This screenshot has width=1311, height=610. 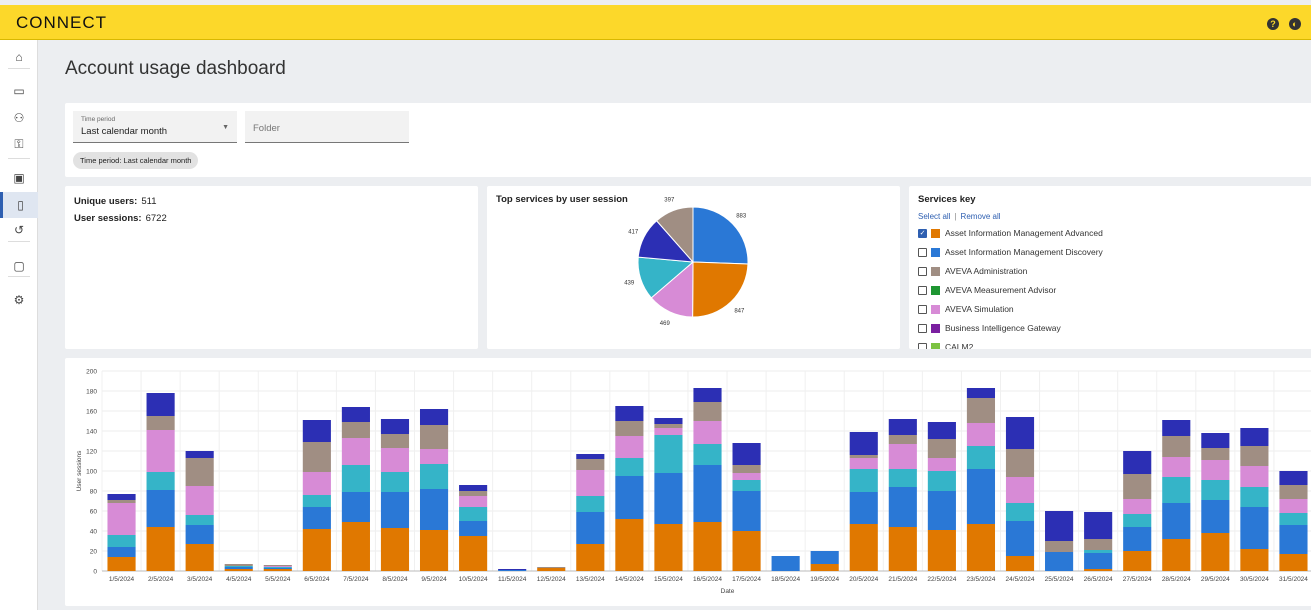 I want to click on service-checkbox, so click(x=922, y=309).